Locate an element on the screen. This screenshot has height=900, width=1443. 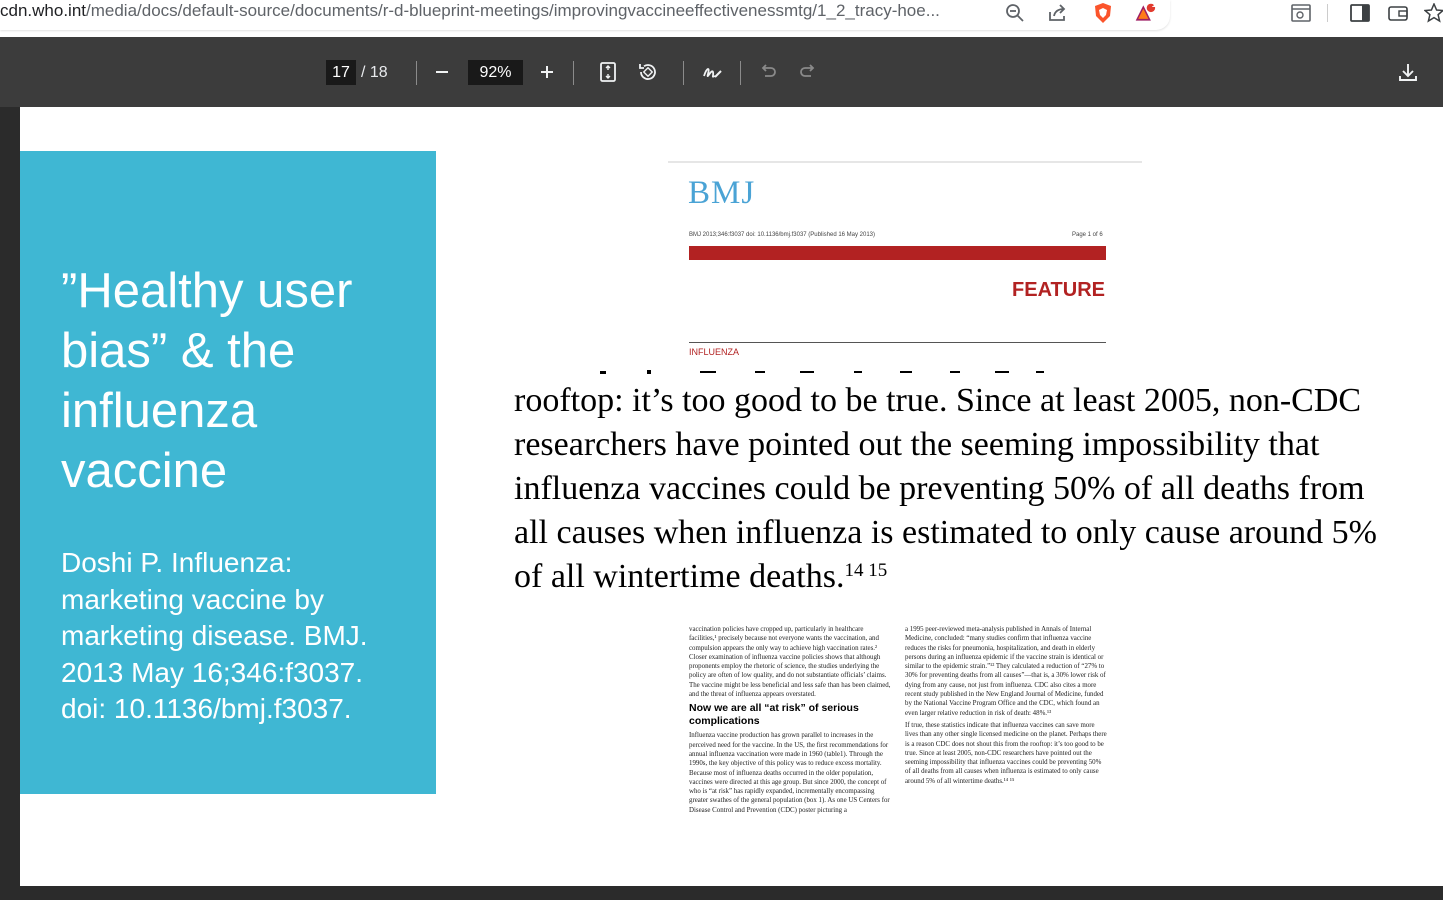
bmj-red-bar is located at coordinates (897, 253).